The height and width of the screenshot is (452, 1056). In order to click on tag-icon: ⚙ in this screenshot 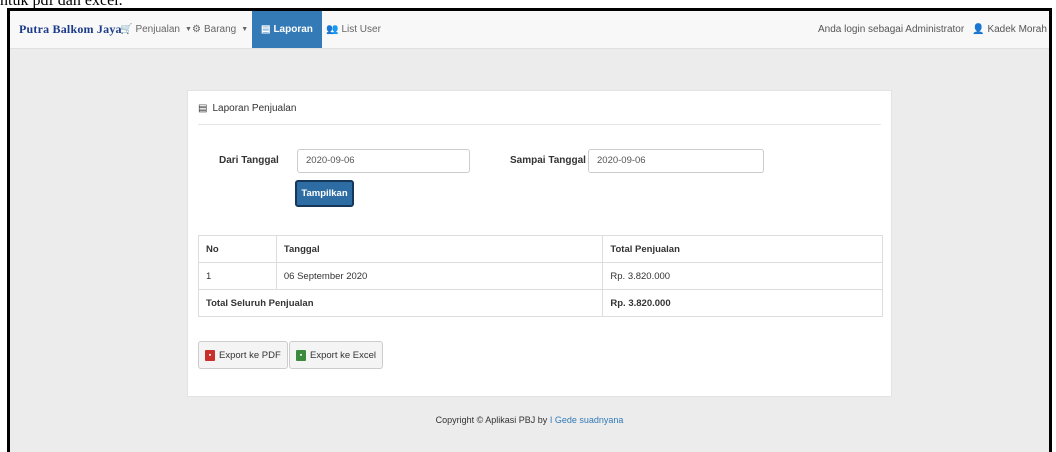, I will do `click(196, 29)`.